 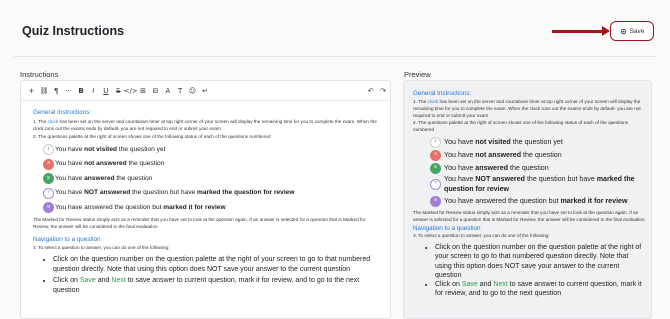 I want to click on preview-legend-text: You have not answered the question, so click(x=503, y=154).